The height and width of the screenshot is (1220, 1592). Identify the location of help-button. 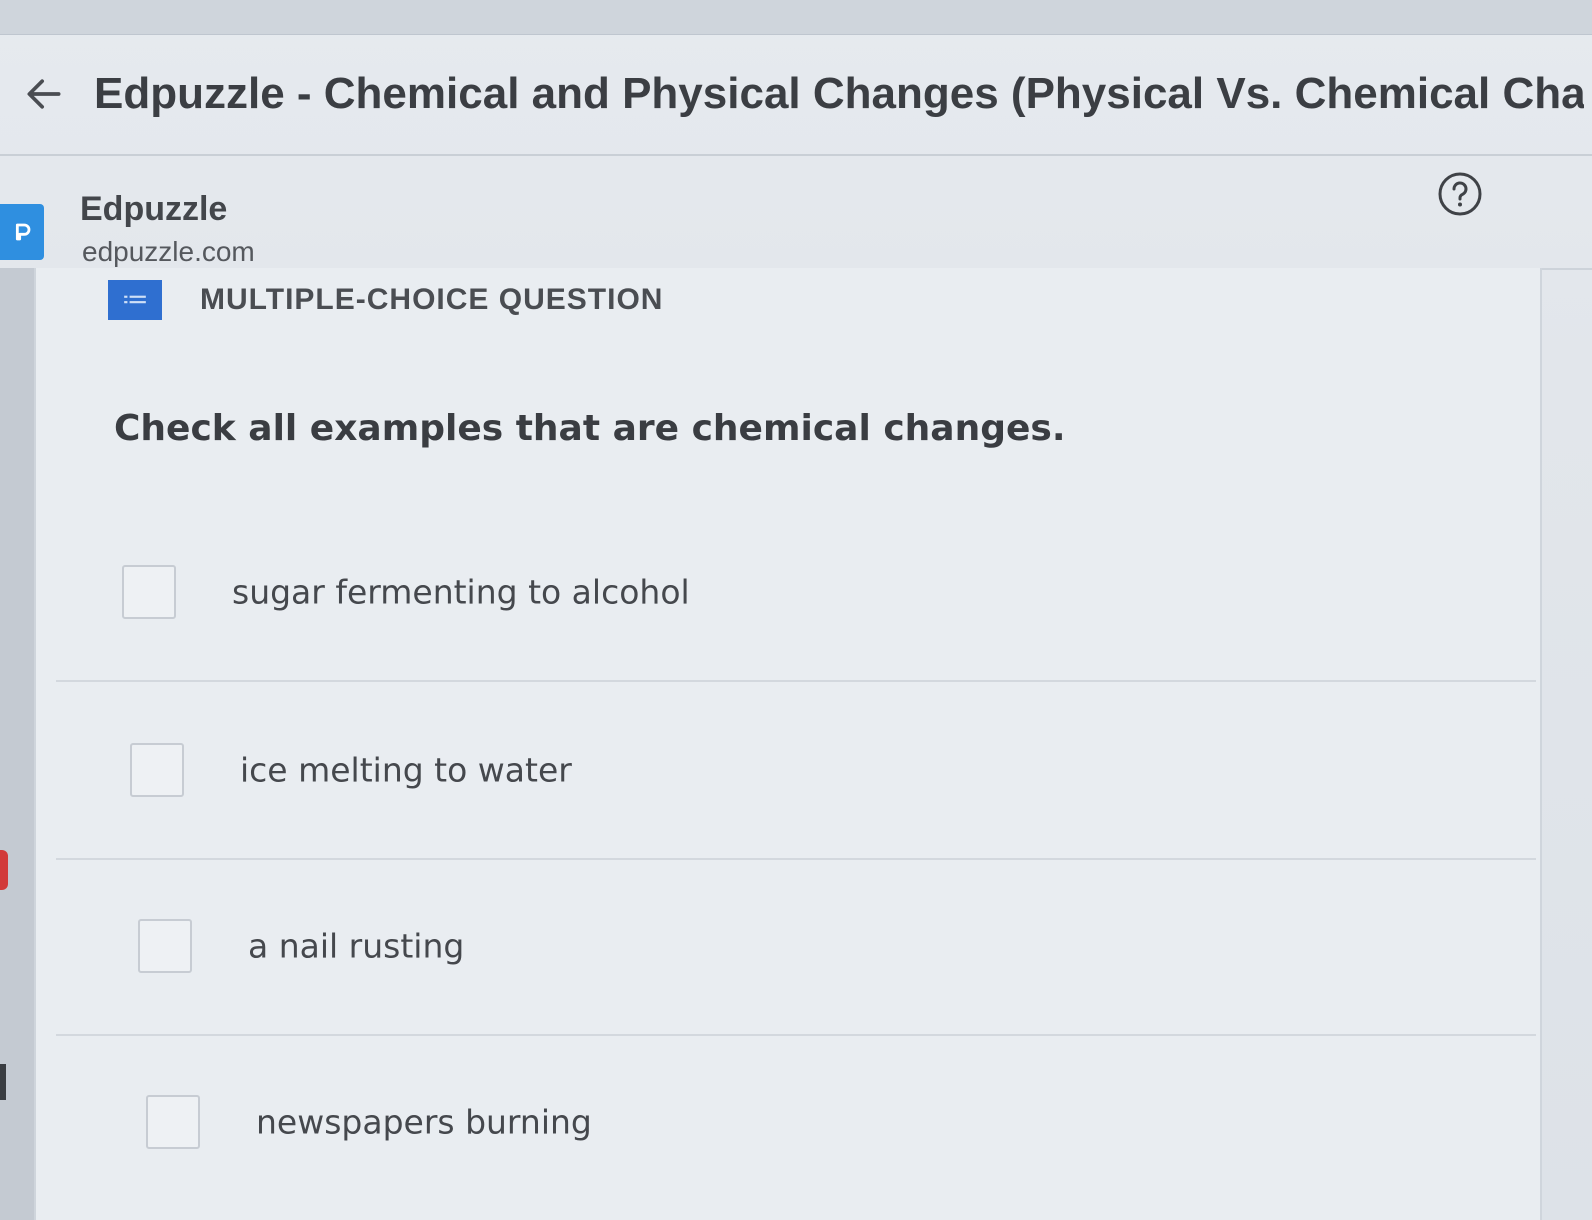
(1460, 194).